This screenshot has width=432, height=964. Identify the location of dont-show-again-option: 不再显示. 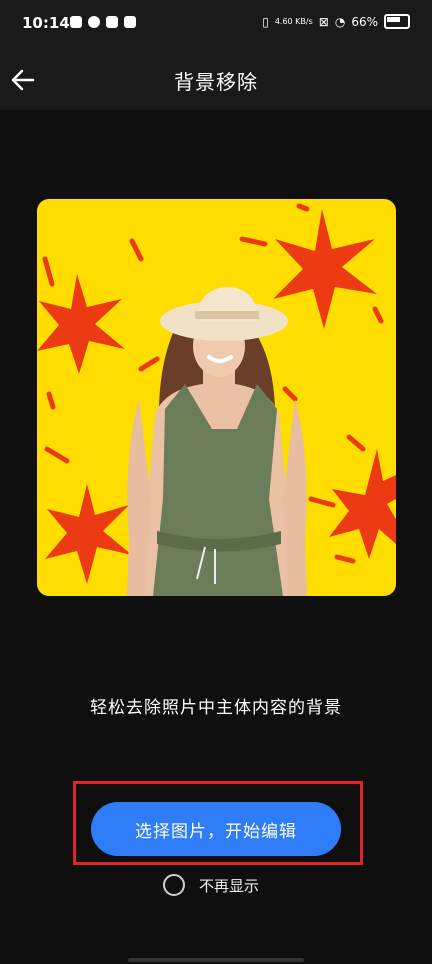
(211, 885).